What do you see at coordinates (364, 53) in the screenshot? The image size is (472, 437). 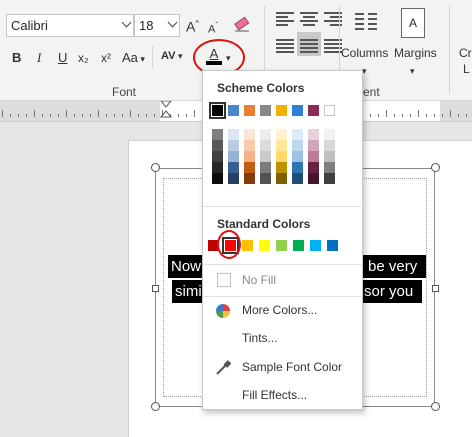 I see `columns-button: Columns` at bounding box center [364, 53].